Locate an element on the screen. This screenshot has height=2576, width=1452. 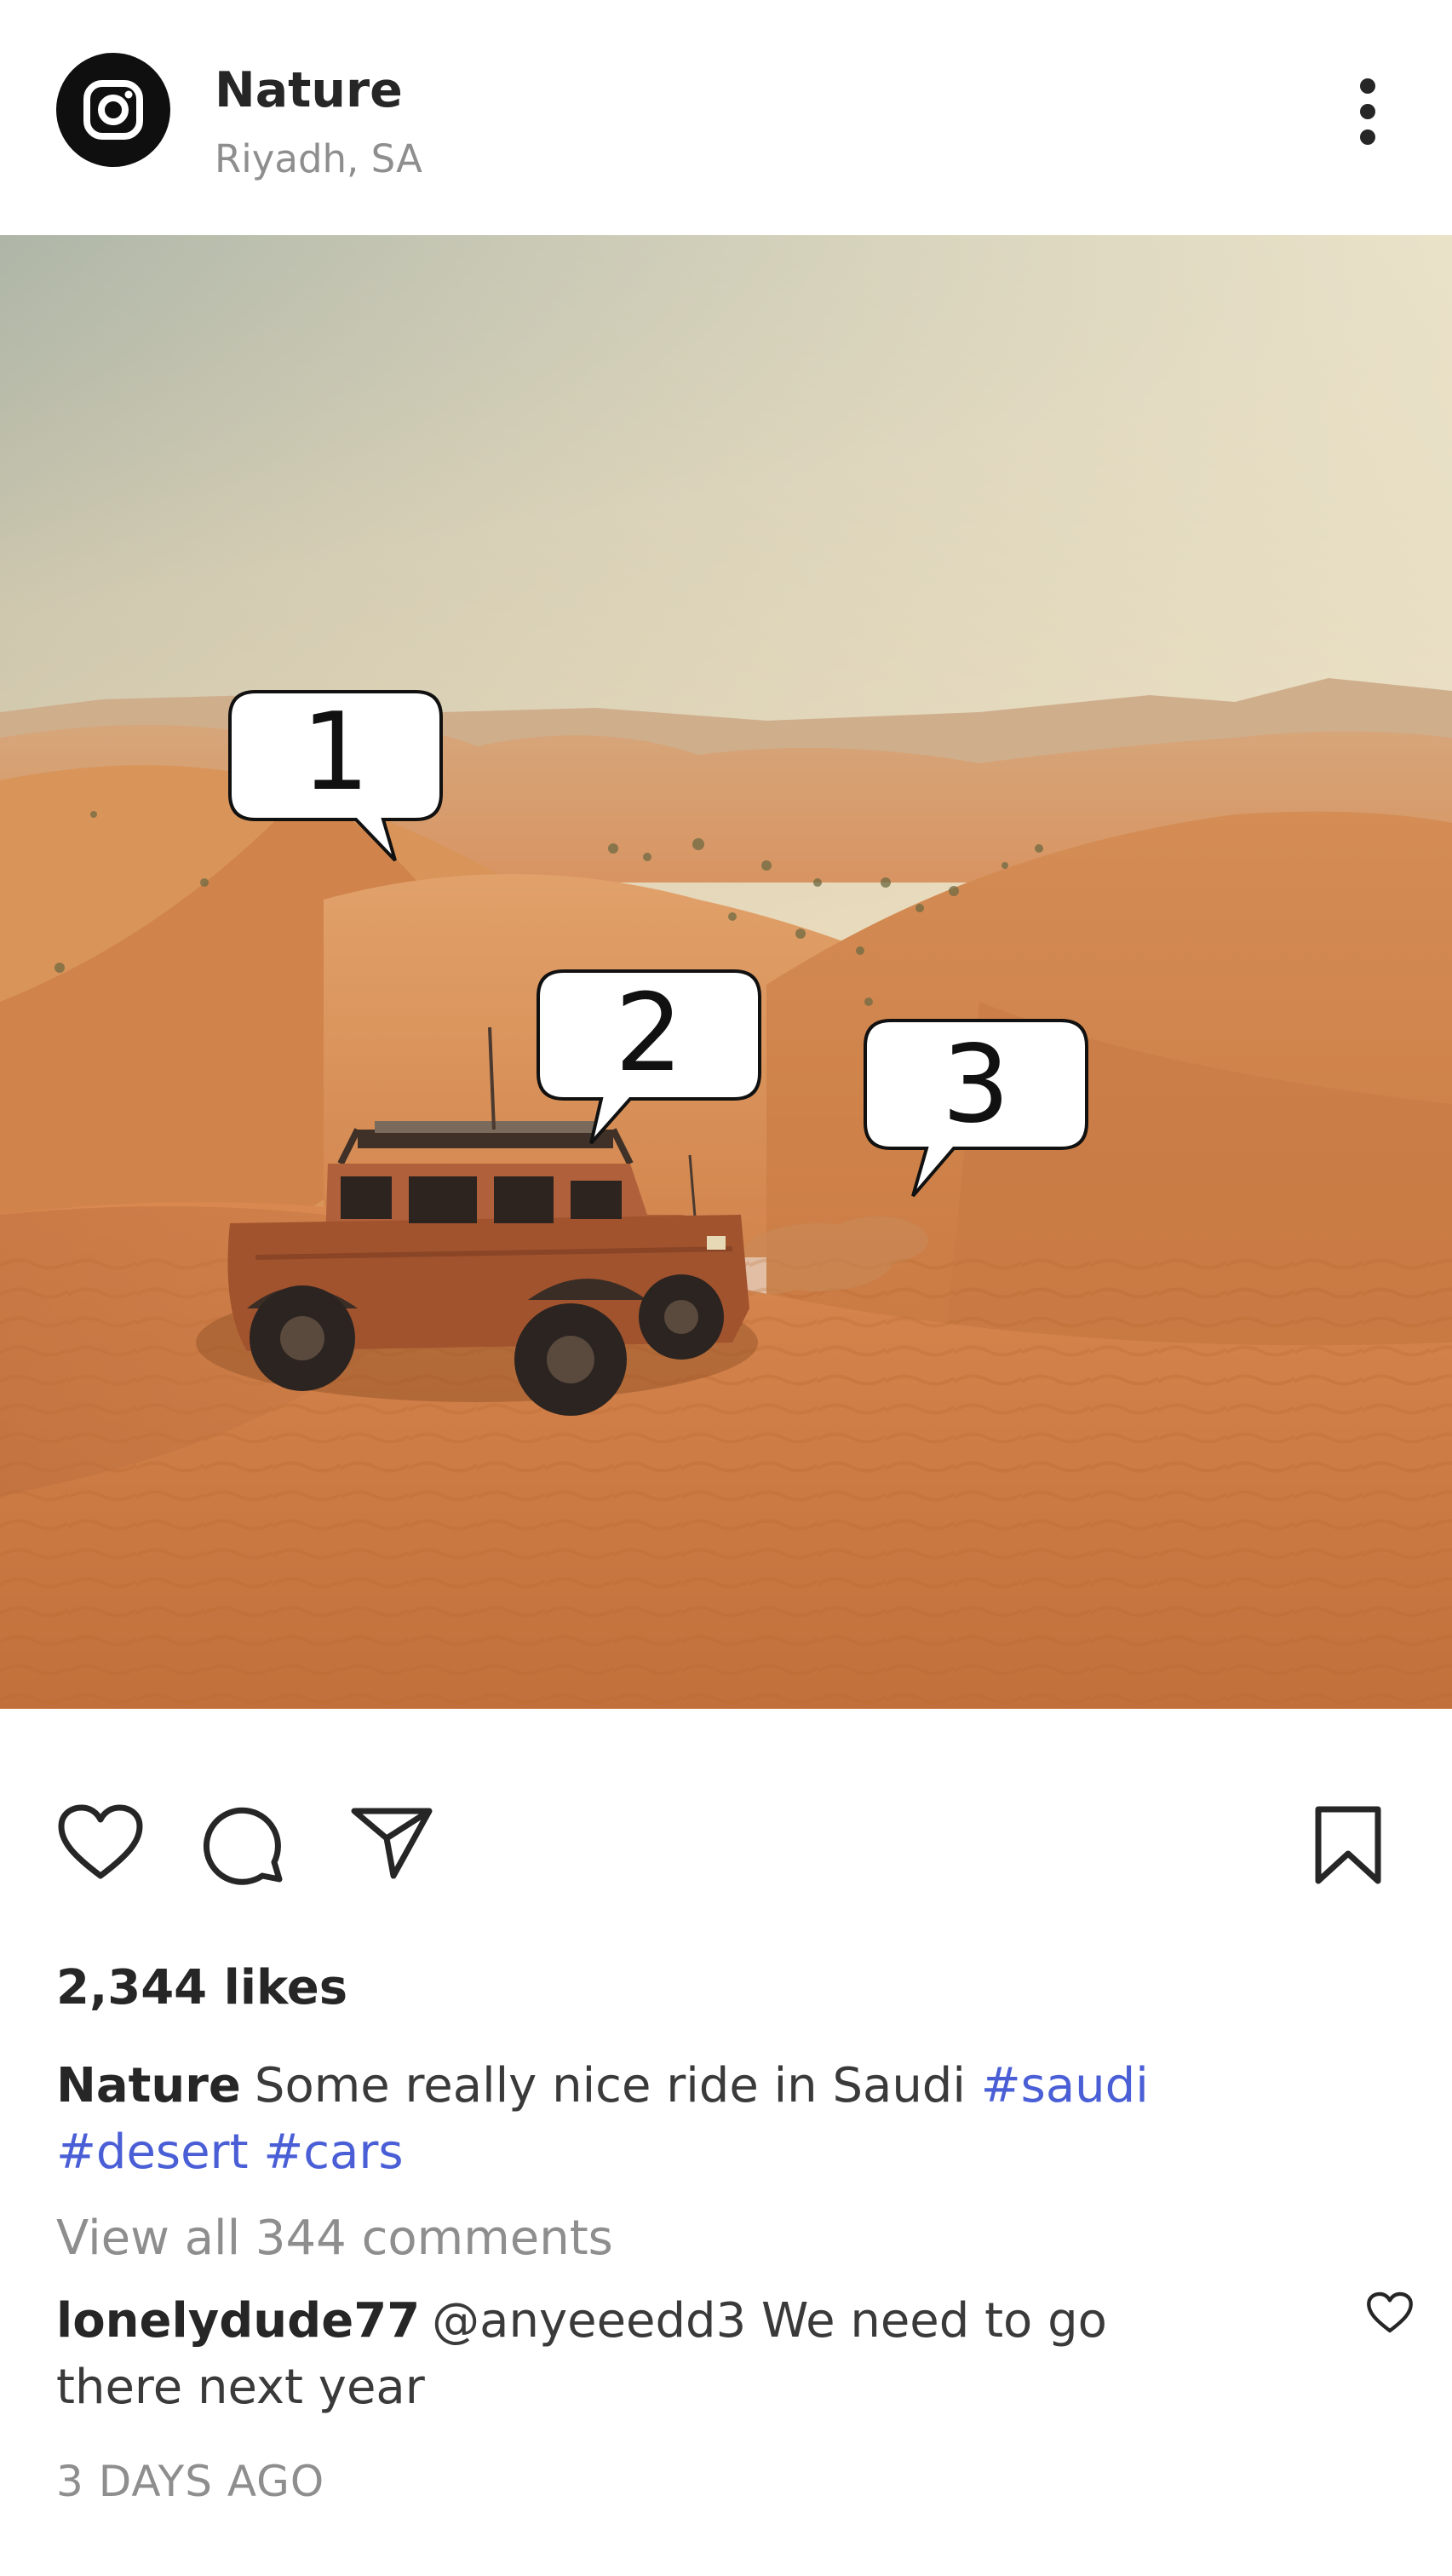
bookmark-icon is located at coordinates (1348, 1845).